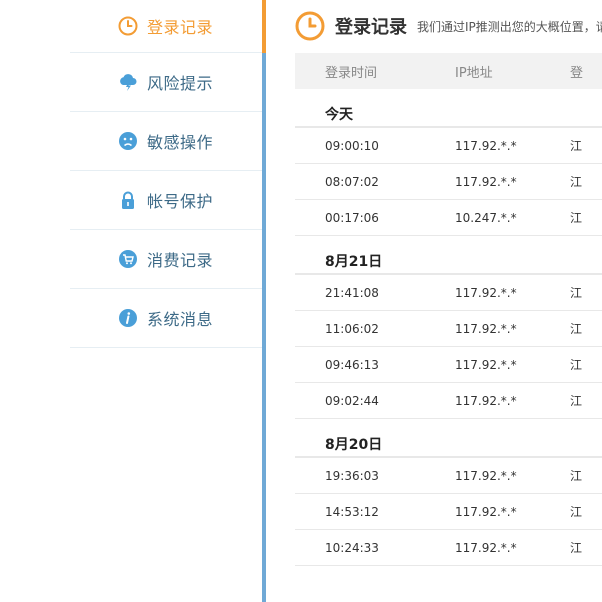 The image size is (602, 602). Describe the element at coordinates (180, 83) in the screenshot. I see `sidebar-item-label: 风险提示` at that location.